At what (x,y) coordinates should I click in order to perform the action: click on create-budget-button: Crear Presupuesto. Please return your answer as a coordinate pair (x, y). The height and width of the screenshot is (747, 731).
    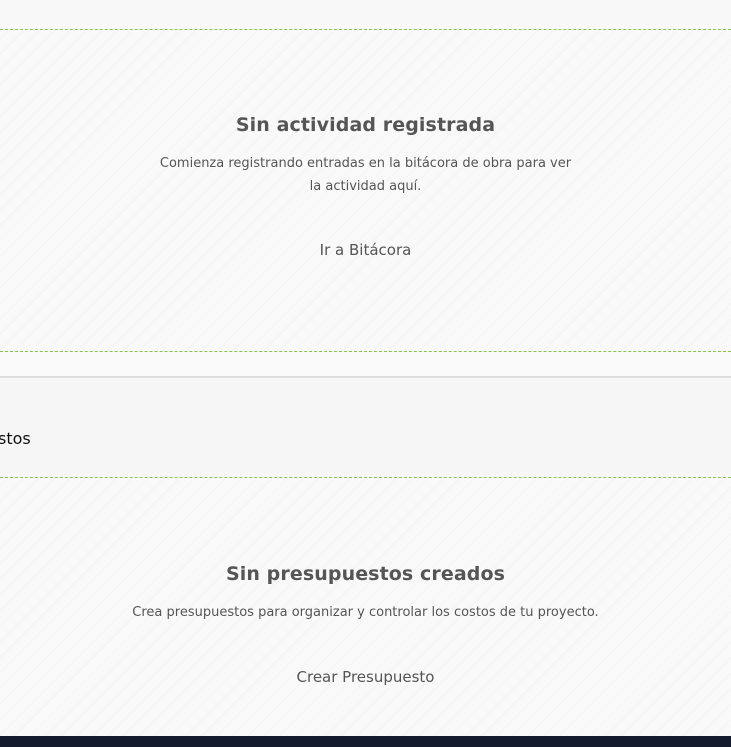
    Looking at the image, I should click on (366, 677).